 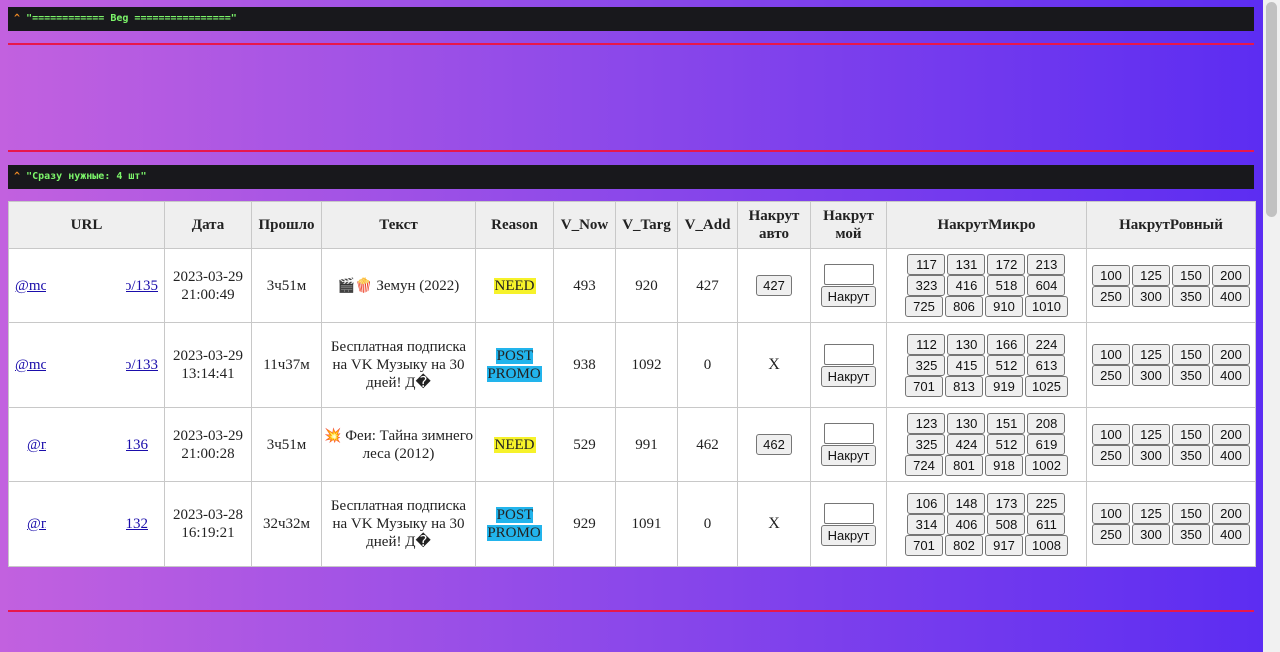 What do you see at coordinates (1046, 306) in the screenshot?
I see `micro-boost-button: 1010` at bounding box center [1046, 306].